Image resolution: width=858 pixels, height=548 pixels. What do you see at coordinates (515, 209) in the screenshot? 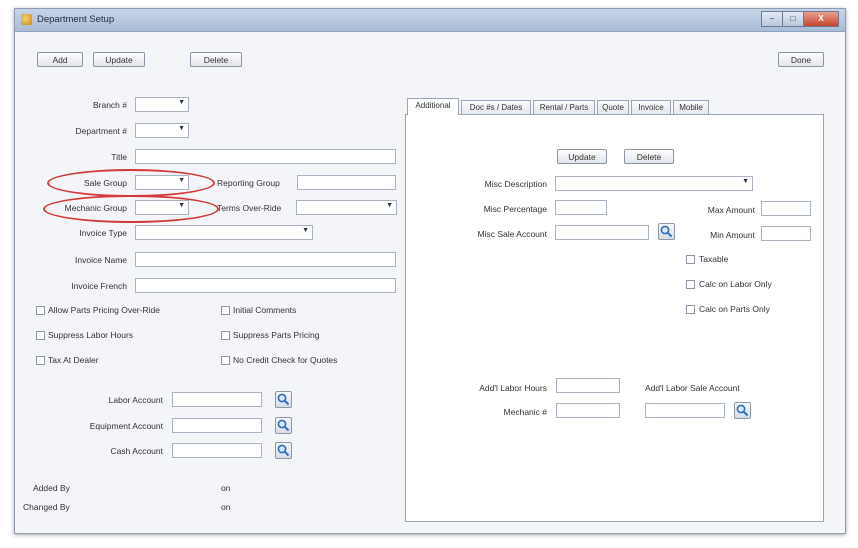
I see `misc-percentage-label: Misc Percentage` at bounding box center [515, 209].